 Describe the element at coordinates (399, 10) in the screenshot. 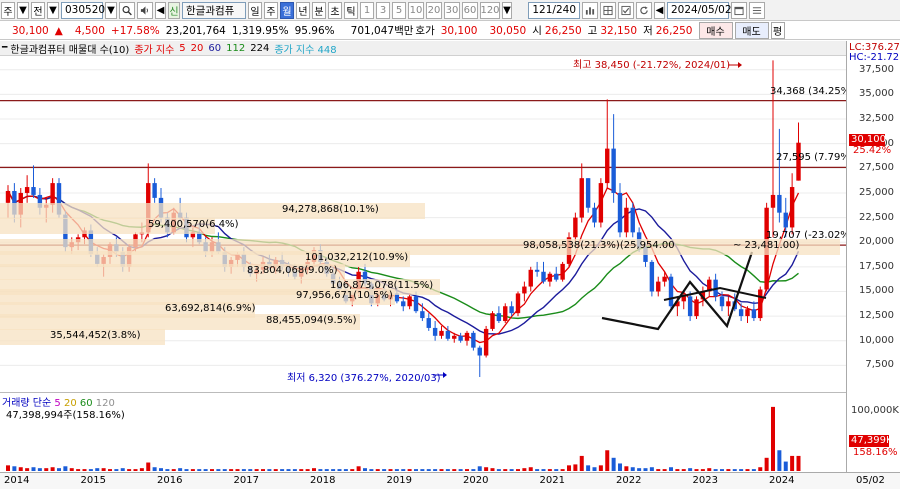

I see `interval-5: 5` at that location.